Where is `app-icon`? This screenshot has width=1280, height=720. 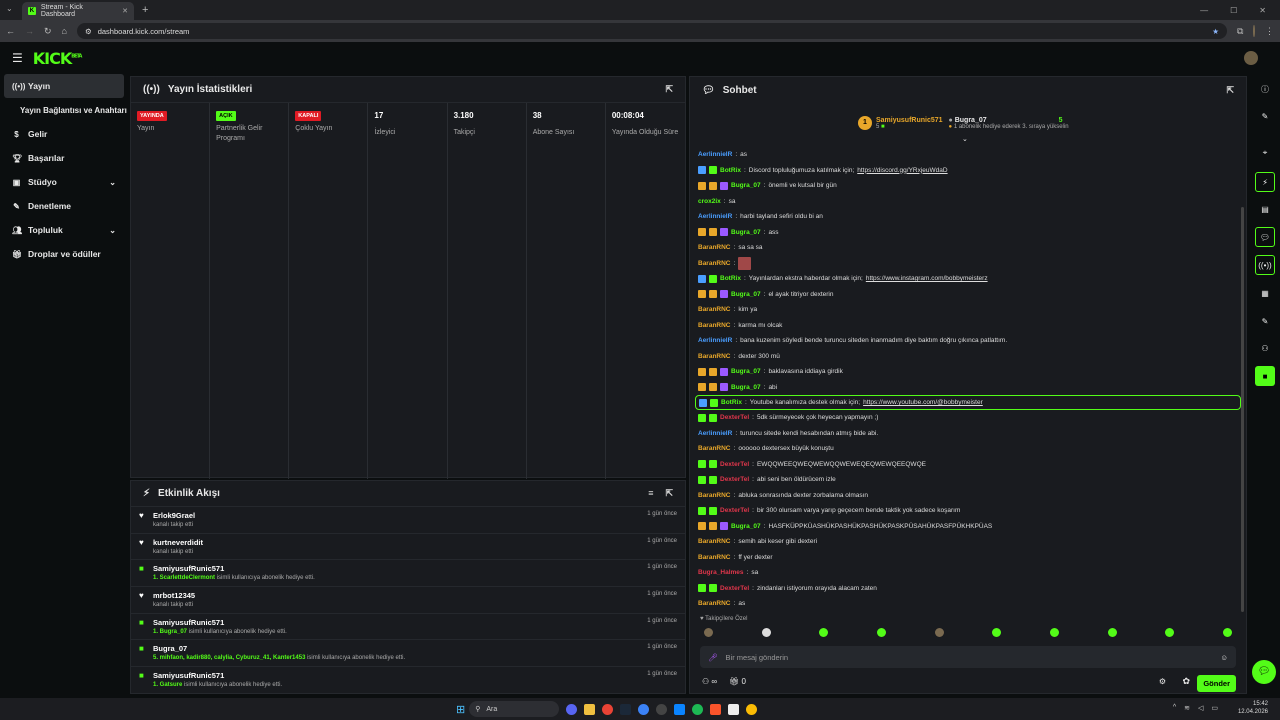
app-icon is located at coordinates (644, 709).